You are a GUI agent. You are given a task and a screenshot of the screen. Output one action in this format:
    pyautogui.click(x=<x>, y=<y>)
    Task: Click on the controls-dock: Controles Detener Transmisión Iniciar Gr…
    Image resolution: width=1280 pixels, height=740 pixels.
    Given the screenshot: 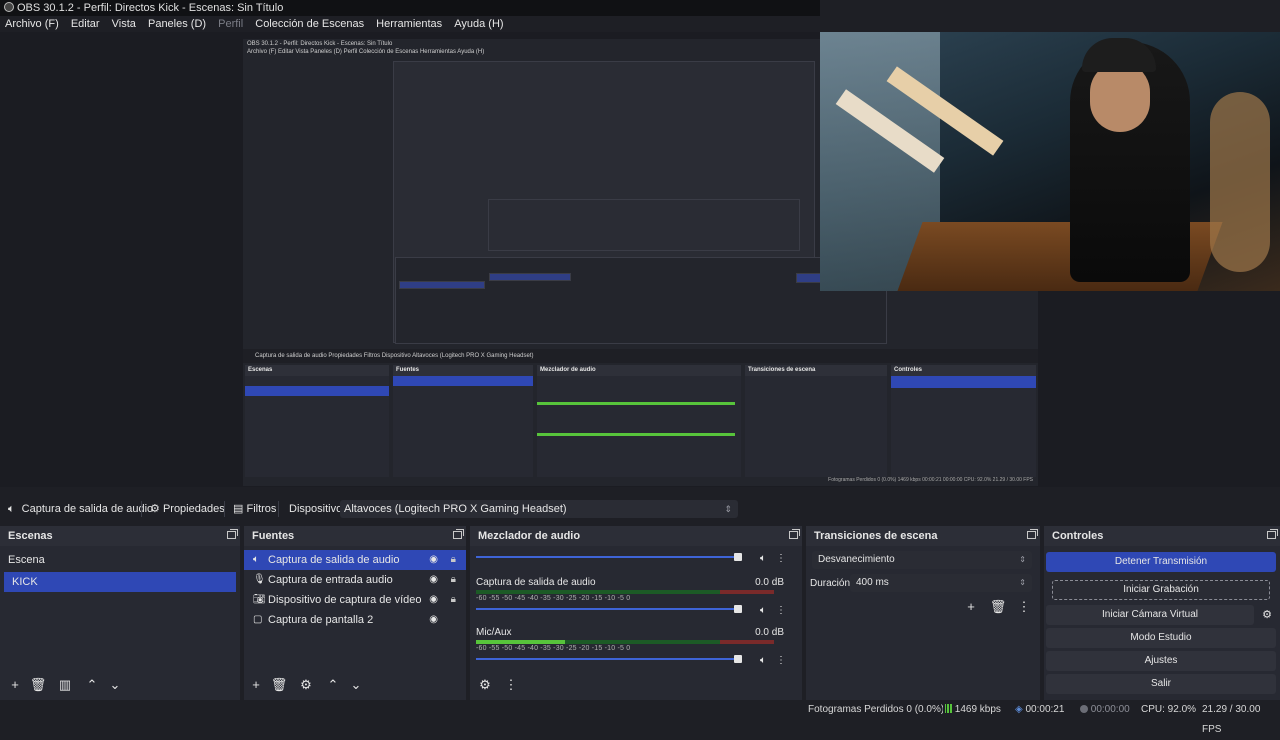 What is the action you would take?
    pyautogui.click(x=1162, y=613)
    